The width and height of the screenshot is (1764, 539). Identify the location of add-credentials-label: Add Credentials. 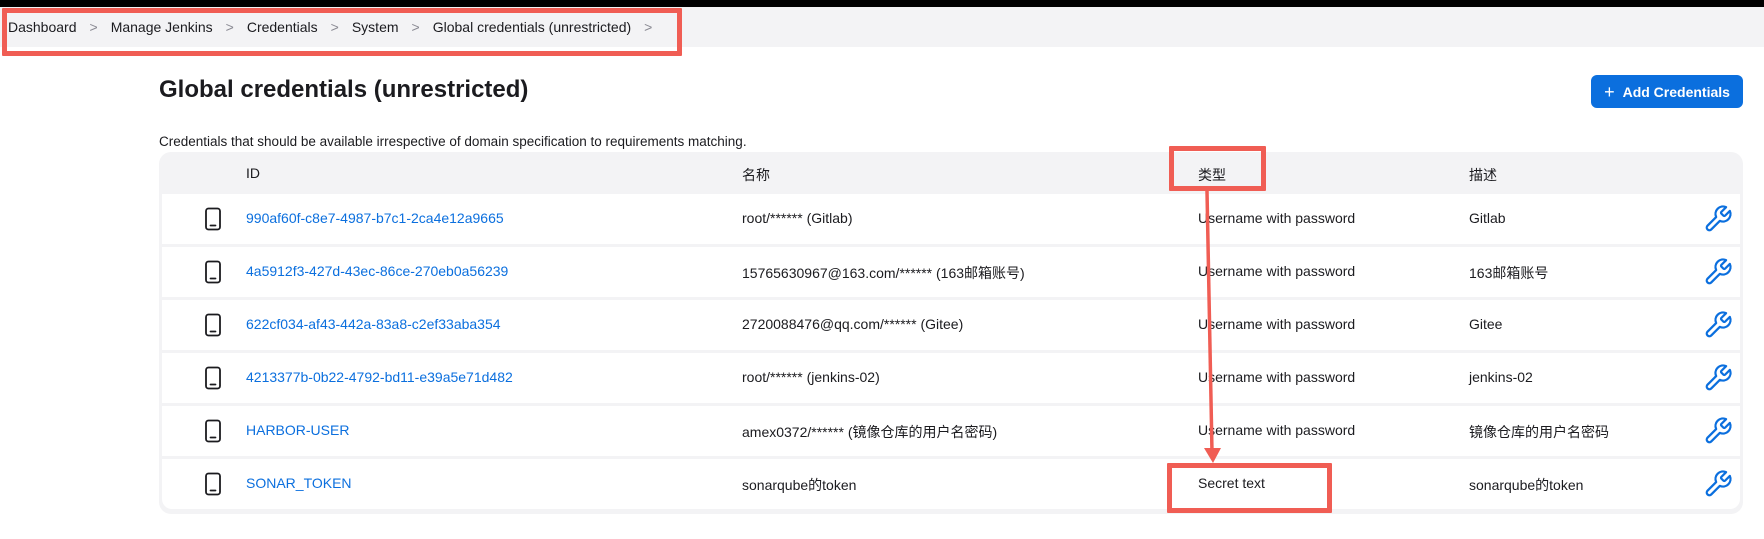
(1676, 91).